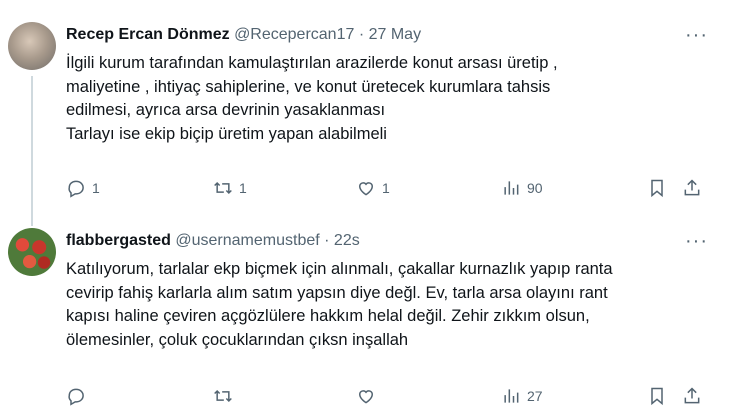 Image resolution: width=730 pixels, height=420 pixels. What do you see at coordinates (96, 188) in the screenshot?
I see `reply-count: 1` at bounding box center [96, 188].